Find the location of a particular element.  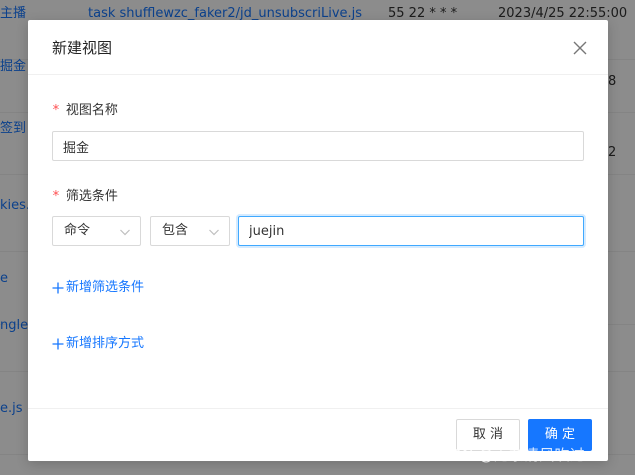

dialog-header: 新建视图 is located at coordinates (318, 47).